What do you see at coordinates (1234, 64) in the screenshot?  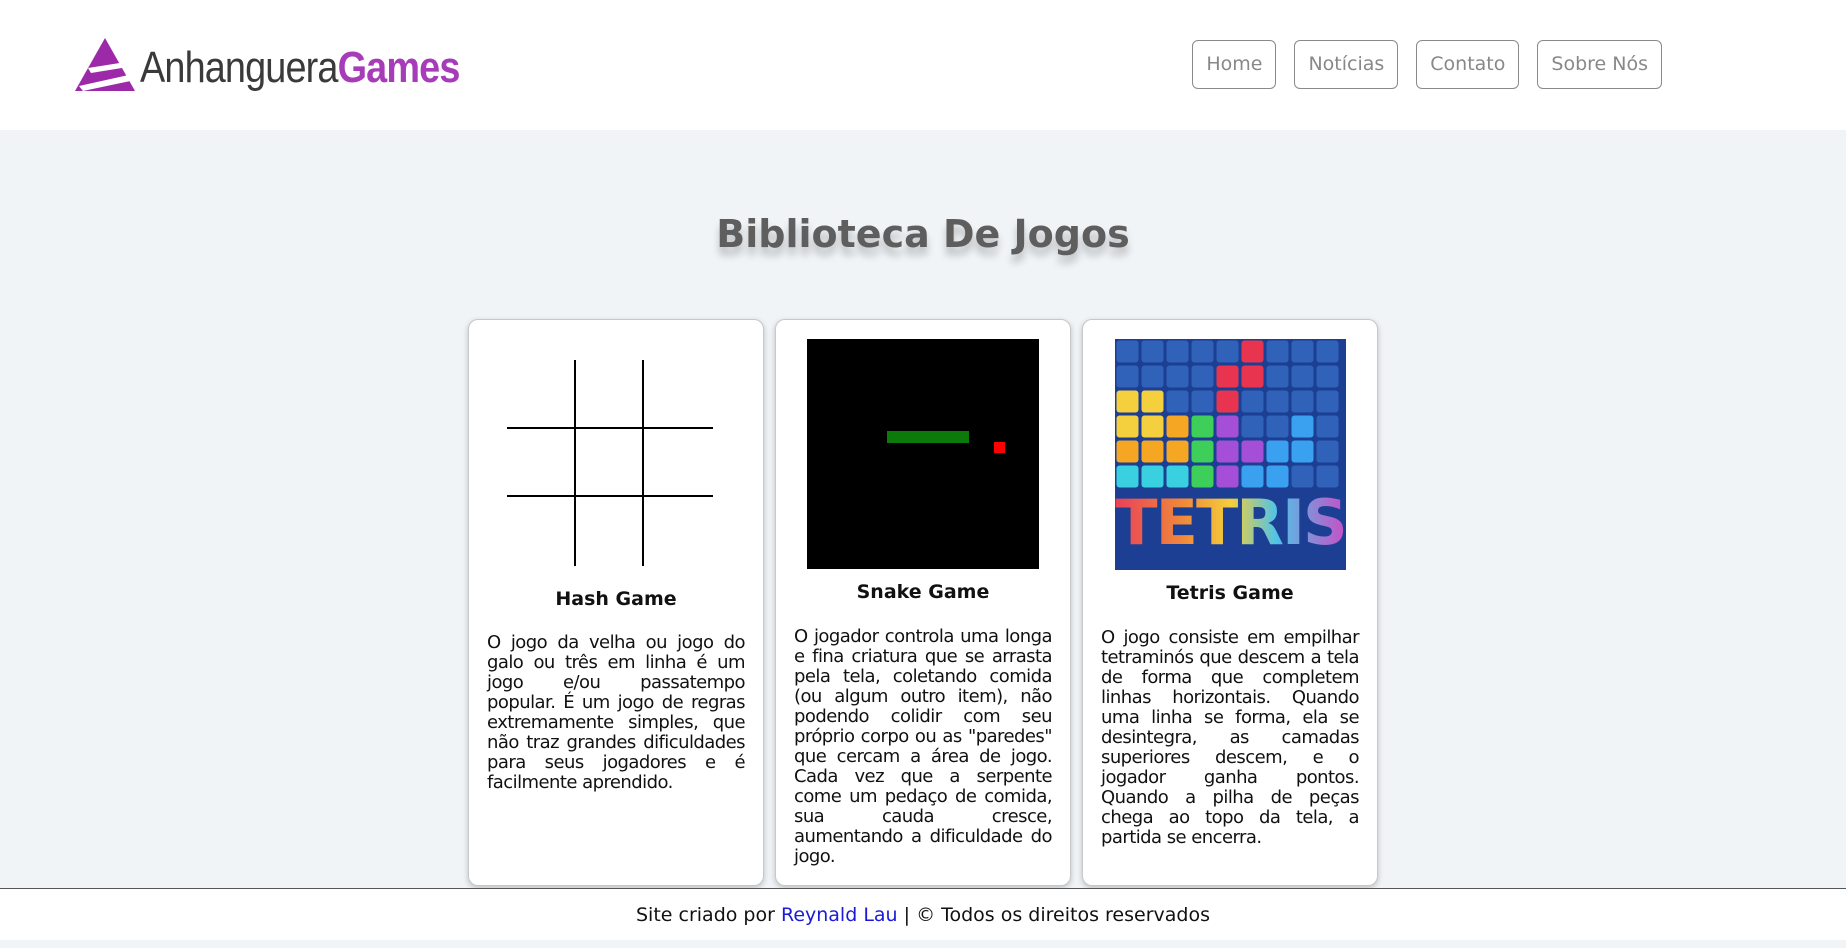 I see `nav-home-button: Home` at bounding box center [1234, 64].